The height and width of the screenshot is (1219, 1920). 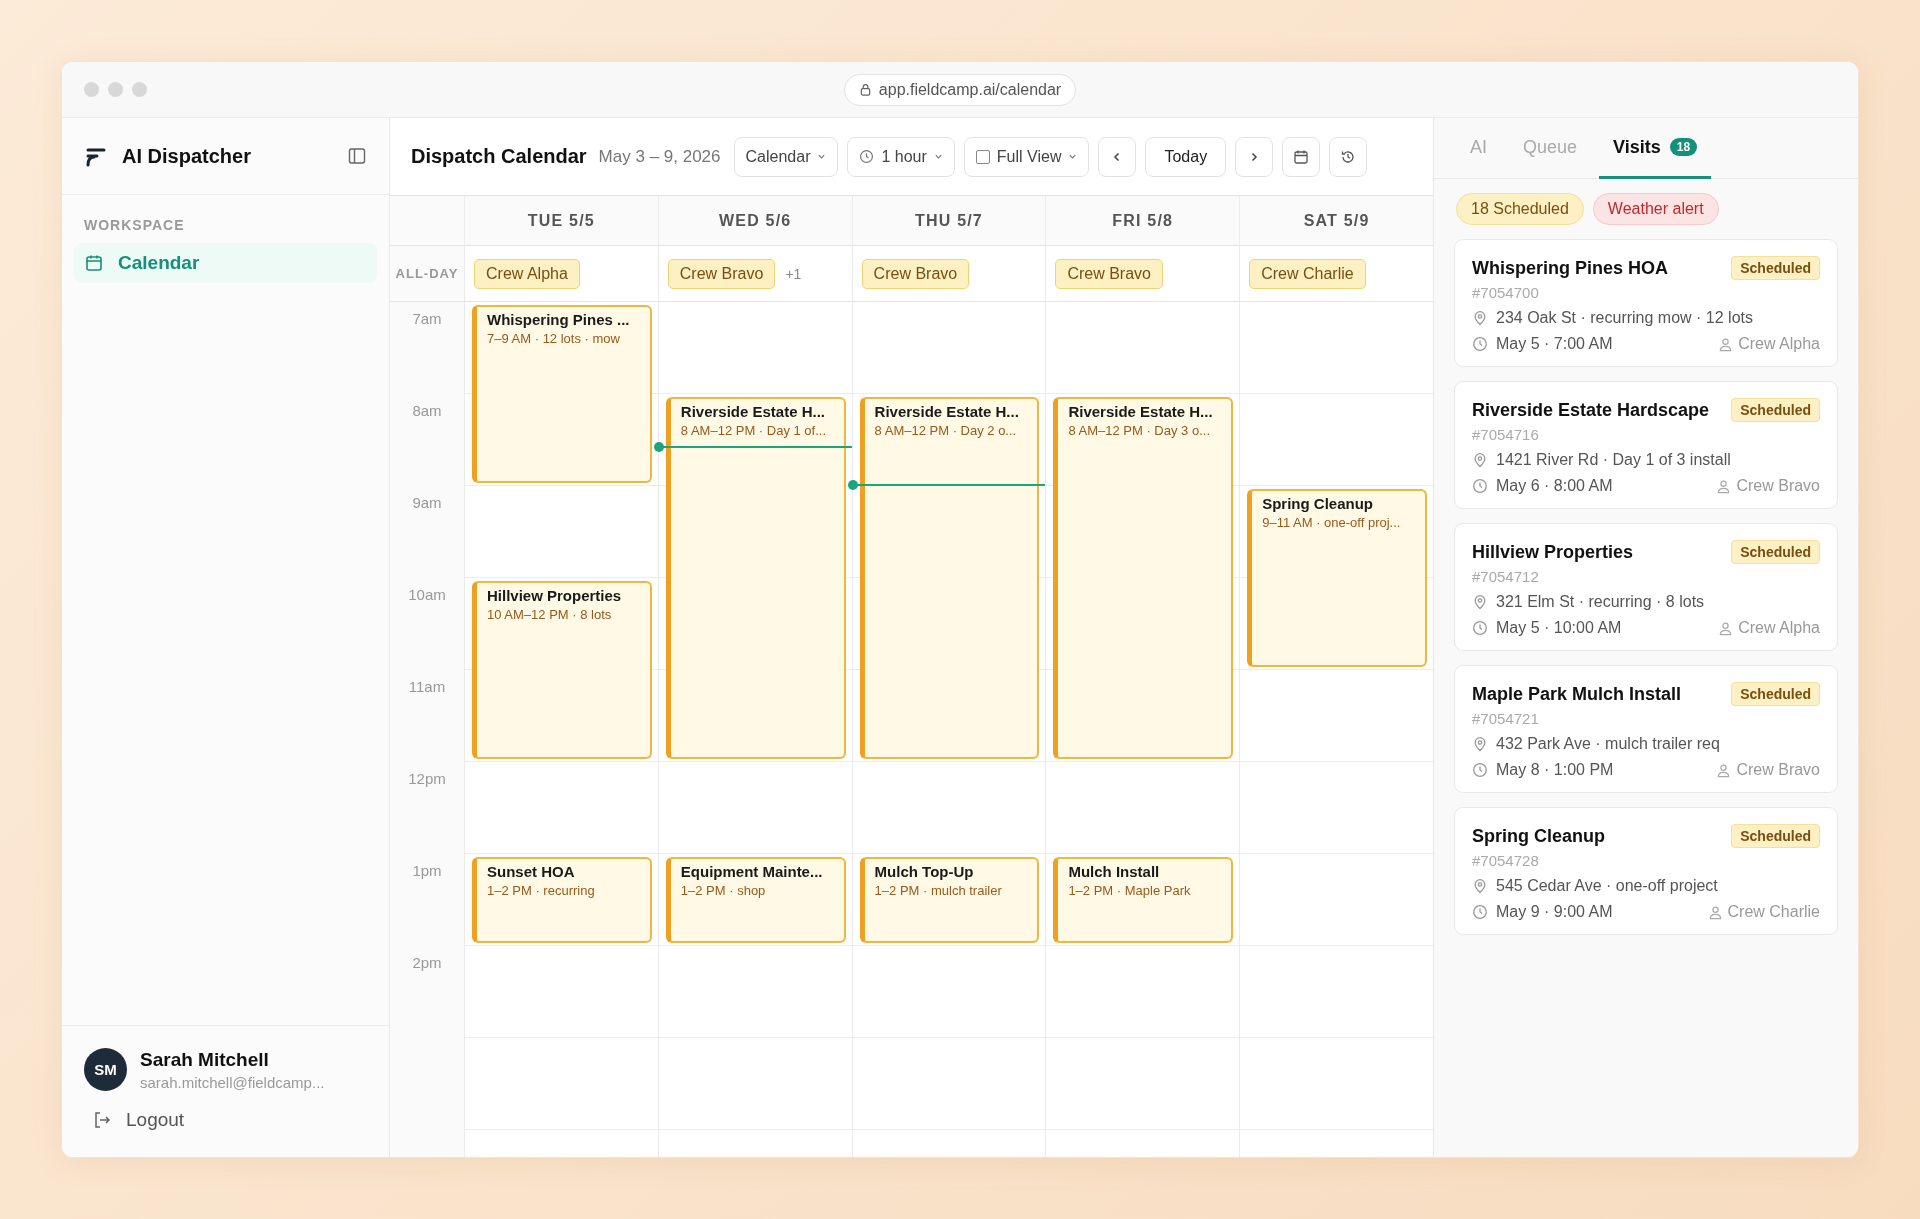 I want to click on event-detail: 7–9 AM · 12 lots · mow, so click(x=554, y=339).